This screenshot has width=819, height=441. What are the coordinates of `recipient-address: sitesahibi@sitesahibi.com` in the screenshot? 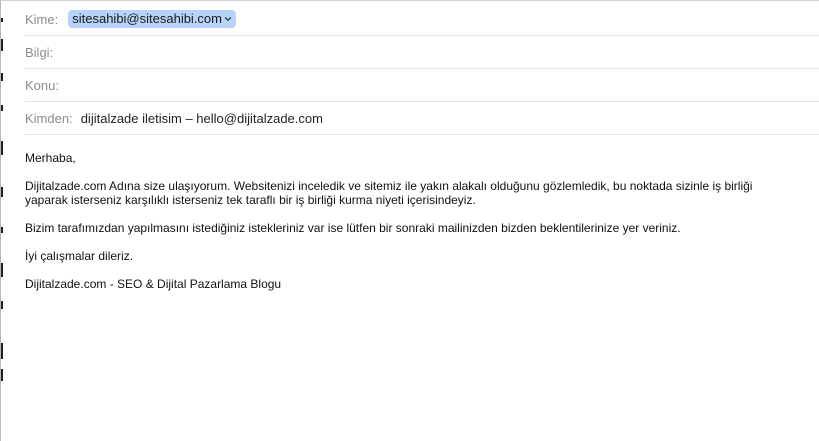 It's located at (147, 18).